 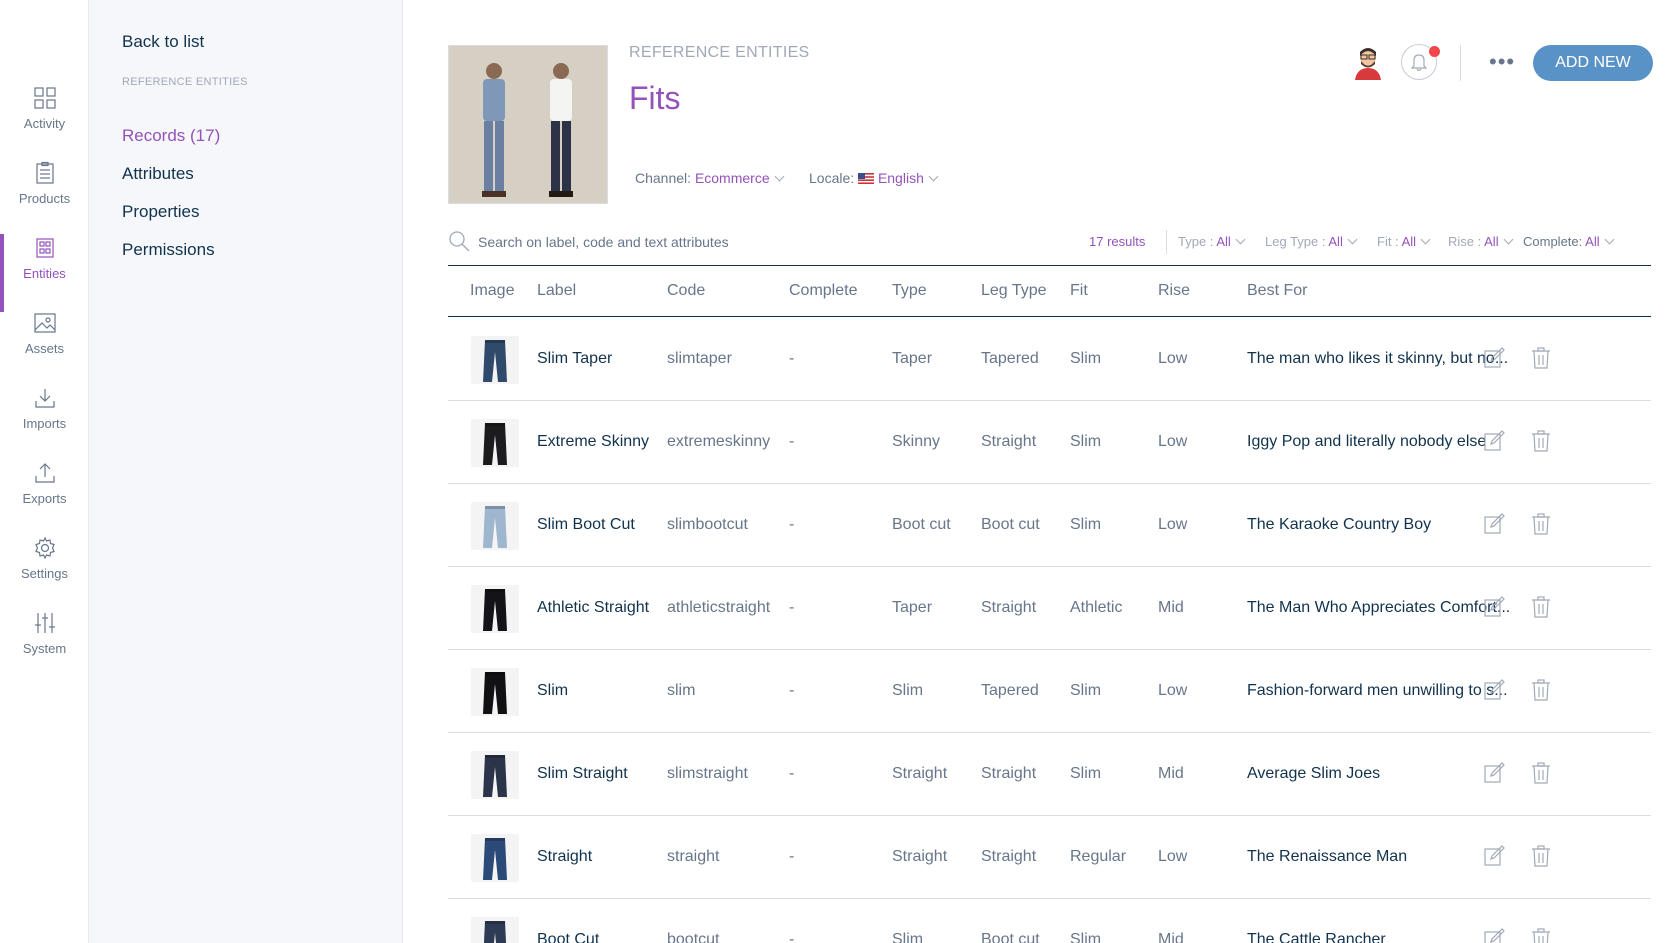 I want to click on cell-type: Slim, so click(x=908, y=937).